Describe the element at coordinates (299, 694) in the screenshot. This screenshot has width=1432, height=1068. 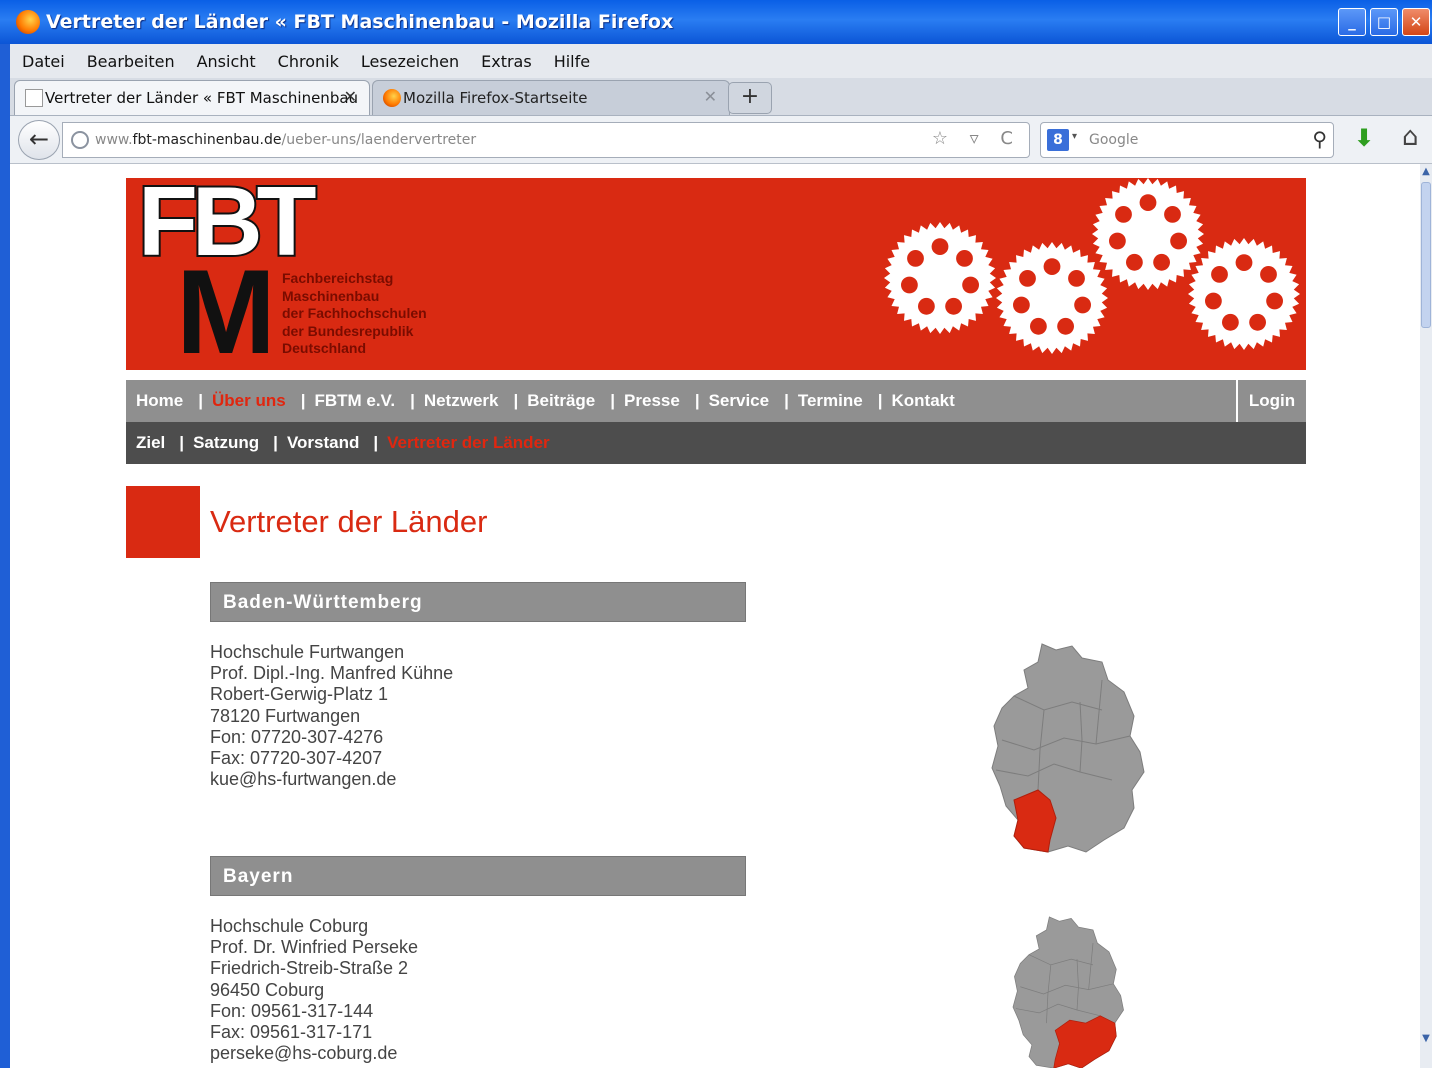
I see `contact-street: Robert-Gerwig-Platz 1` at that location.